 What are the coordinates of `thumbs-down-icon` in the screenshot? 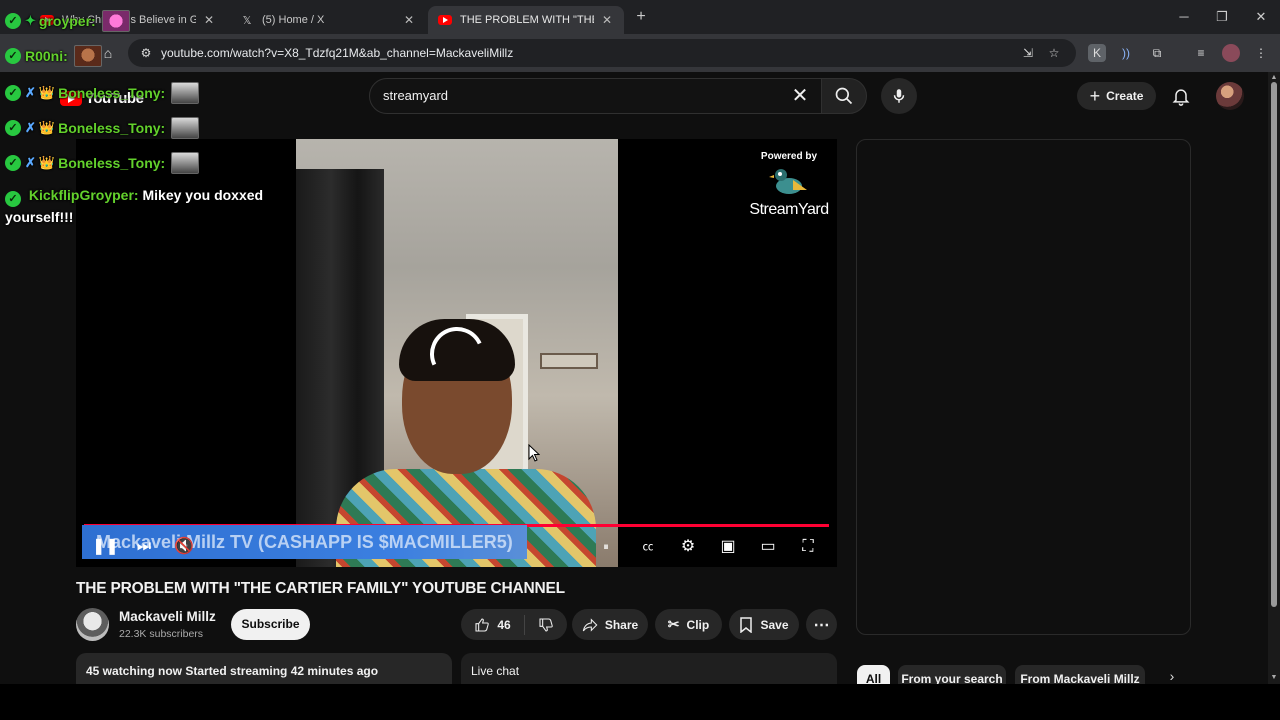 It's located at (546, 625).